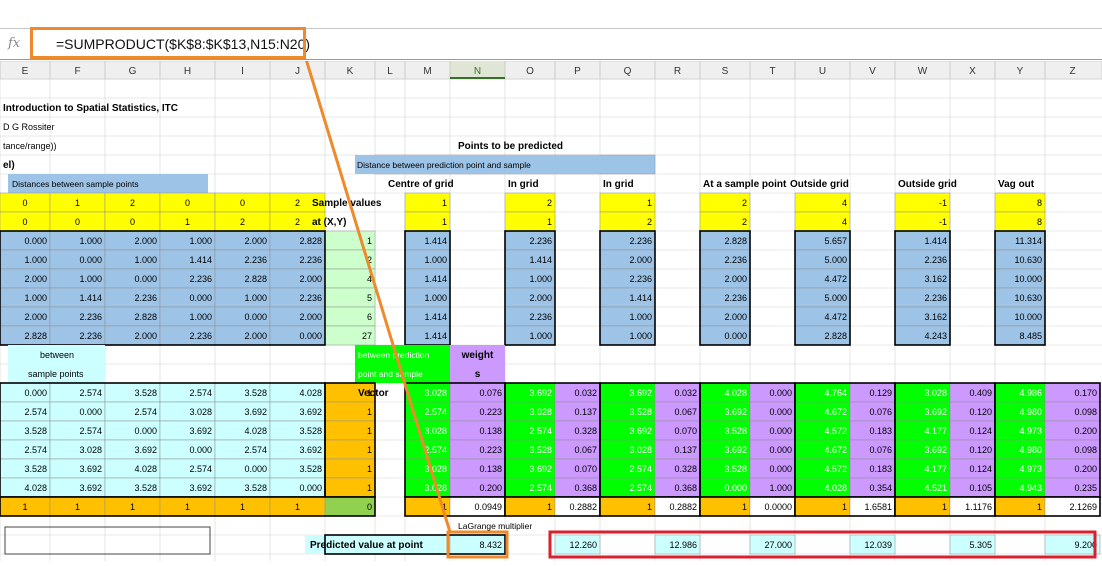 Image resolution: width=1102 pixels, height=566 pixels. I want to click on column-header-k: K, so click(350, 71).